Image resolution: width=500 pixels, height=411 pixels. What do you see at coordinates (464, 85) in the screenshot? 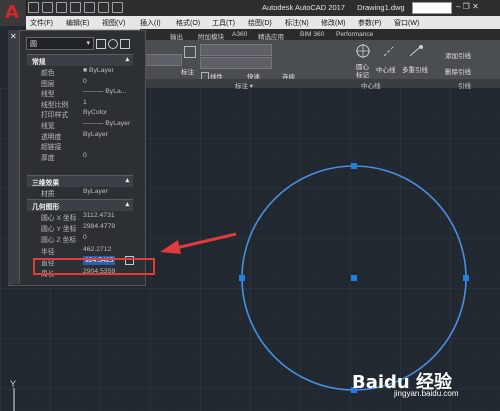
I see `ribbon-panel-title: 引线` at bounding box center [464, 85].